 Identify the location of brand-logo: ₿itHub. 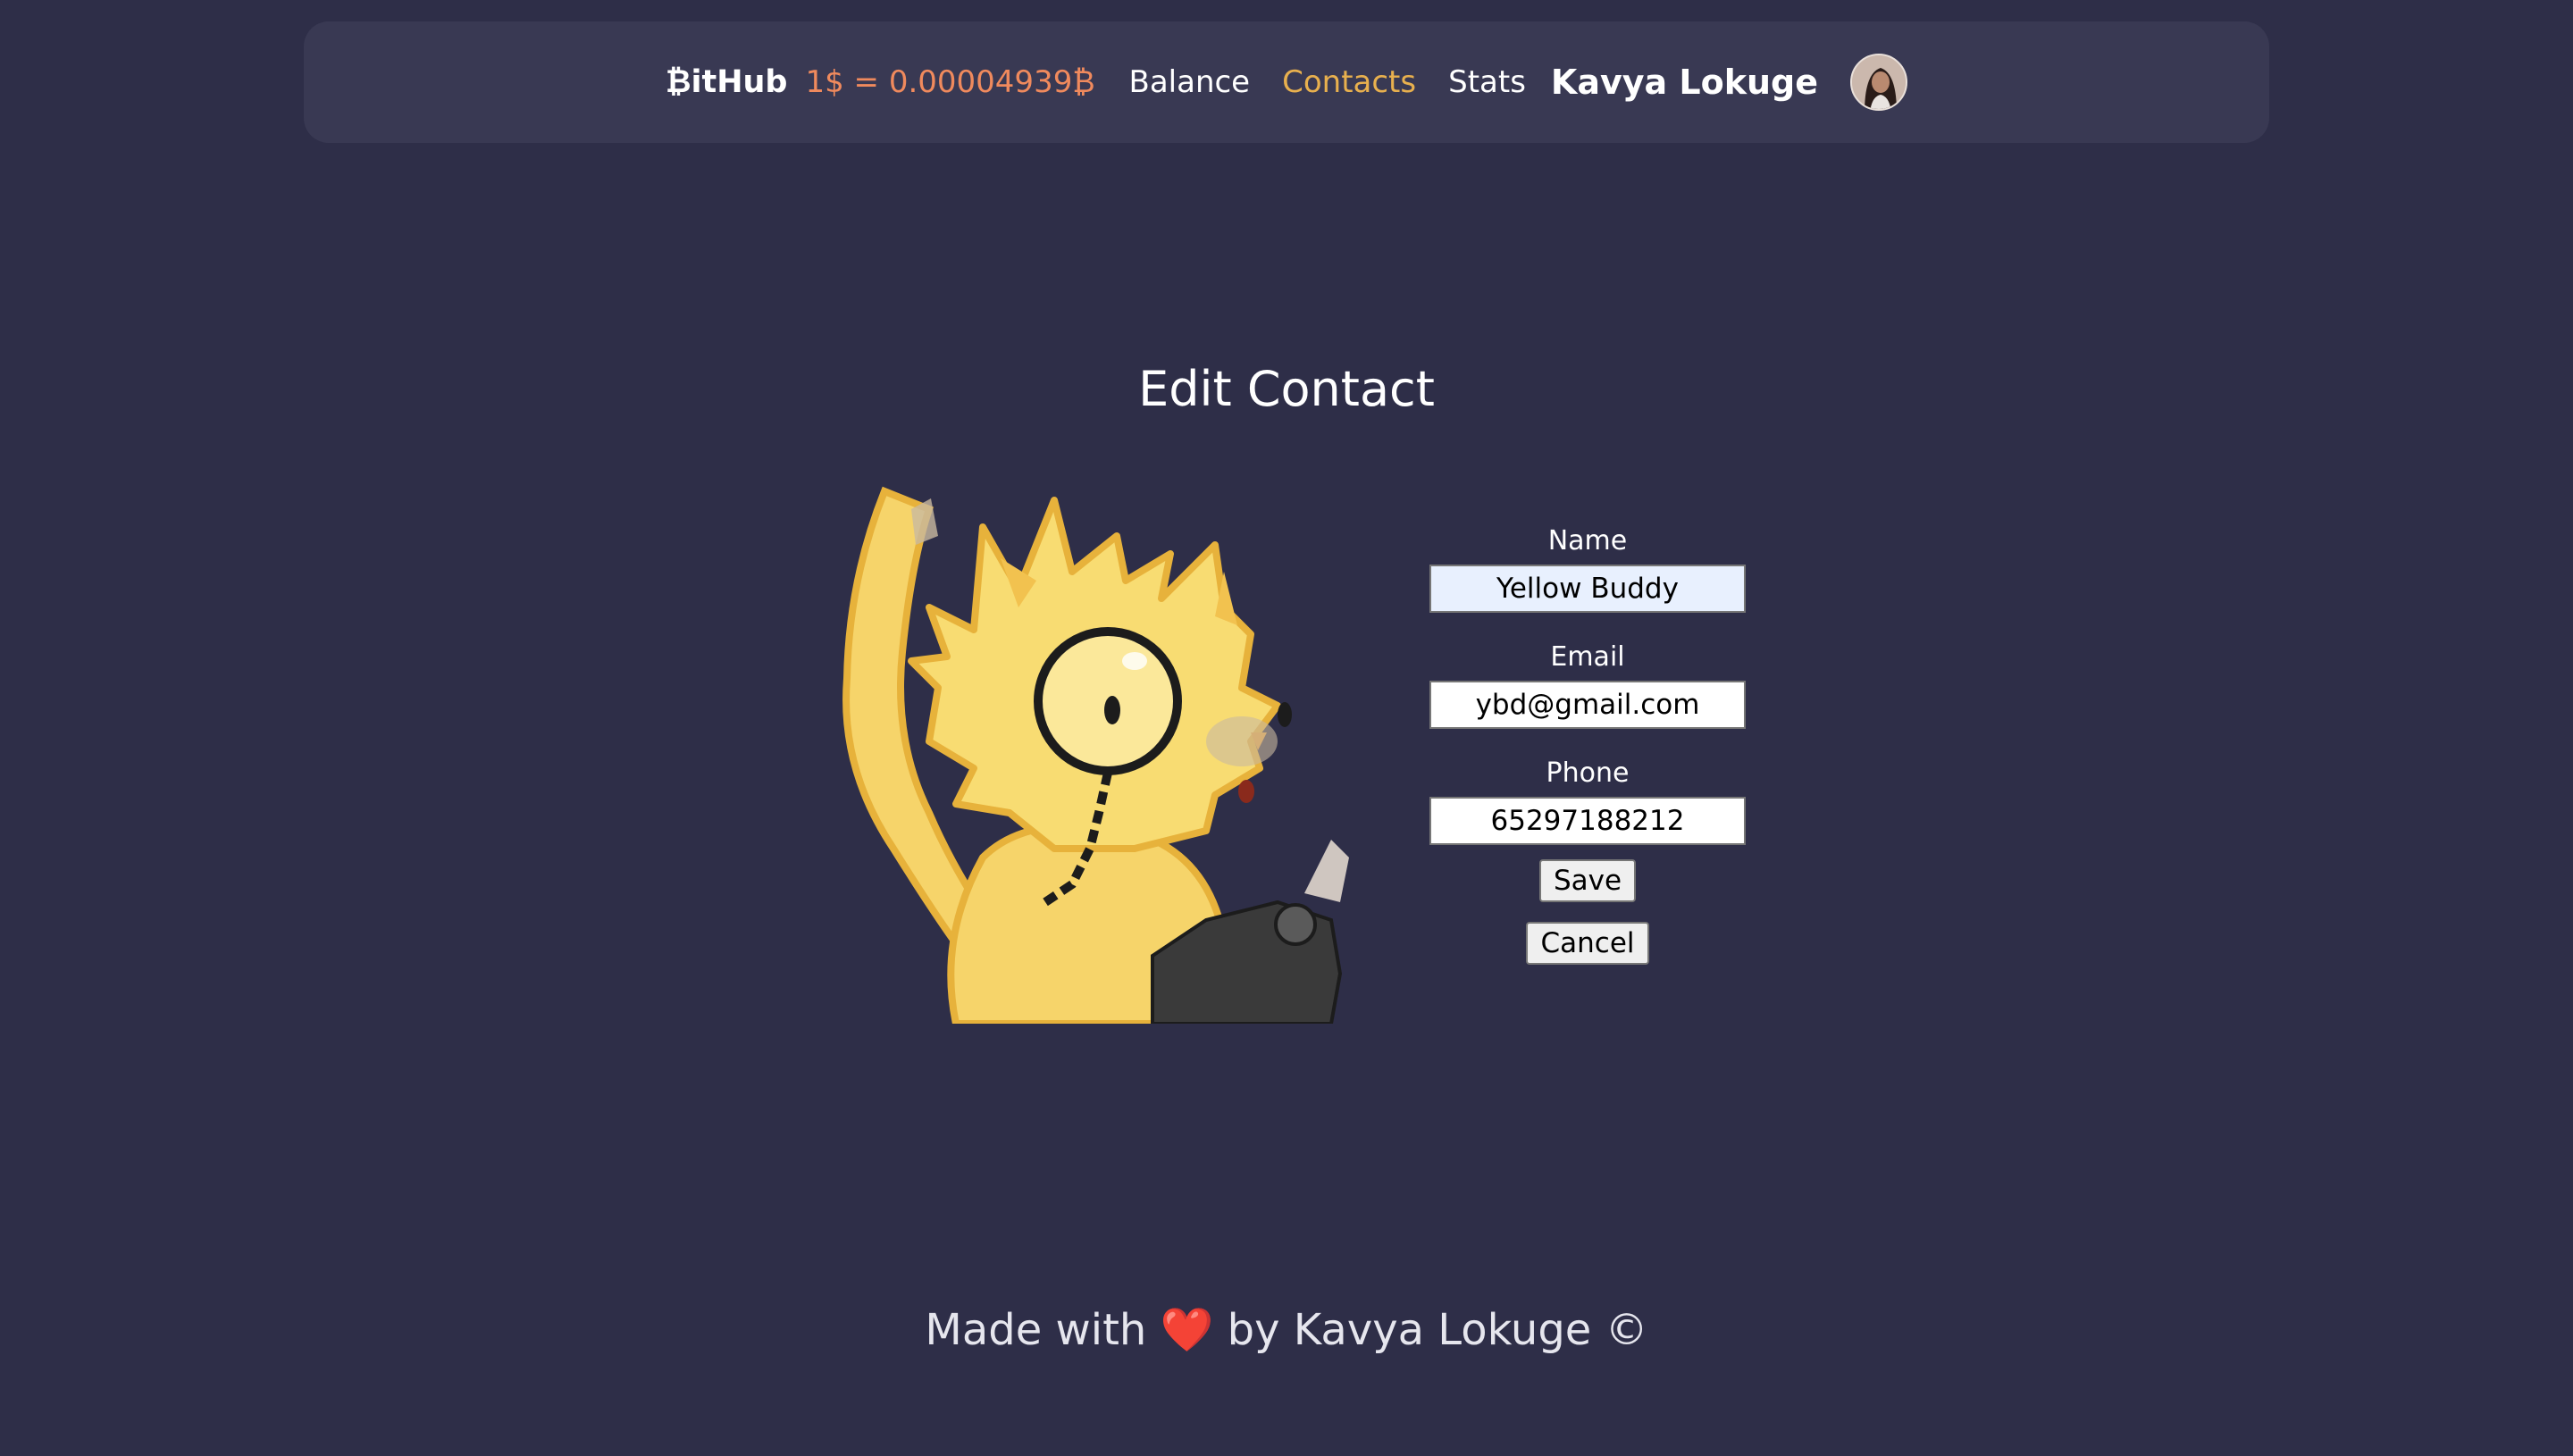
(727, 82).